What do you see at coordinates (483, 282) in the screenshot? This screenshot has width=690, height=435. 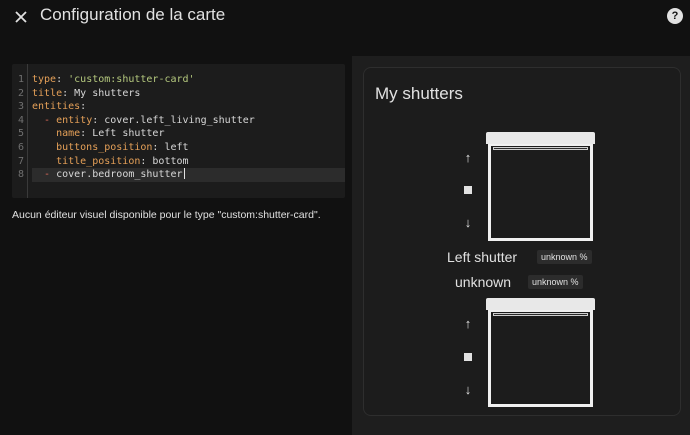 I see `shutter-name-label: unknown` at bounding box center [483, 282].